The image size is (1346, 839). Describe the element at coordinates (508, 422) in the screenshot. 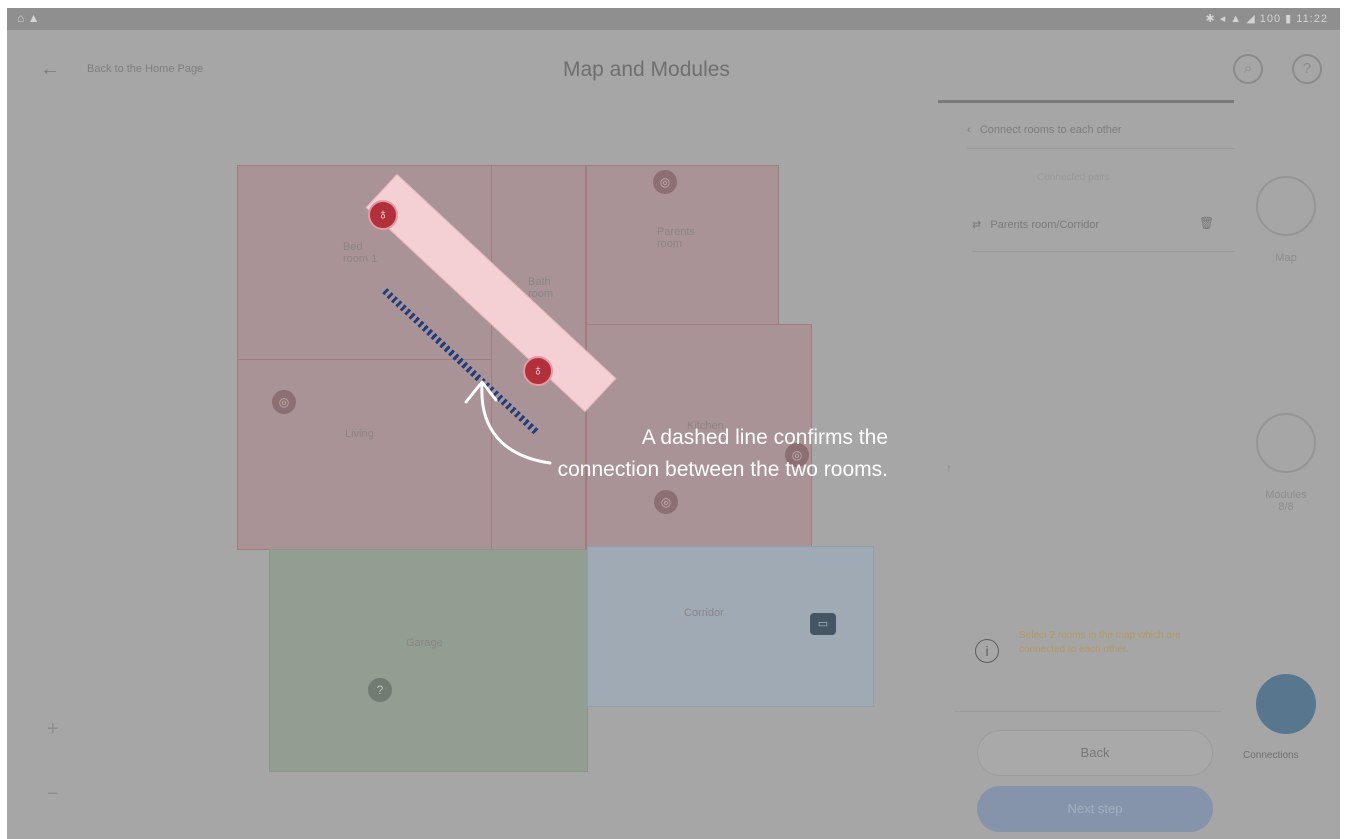

I see `callout-arrow` at that location.